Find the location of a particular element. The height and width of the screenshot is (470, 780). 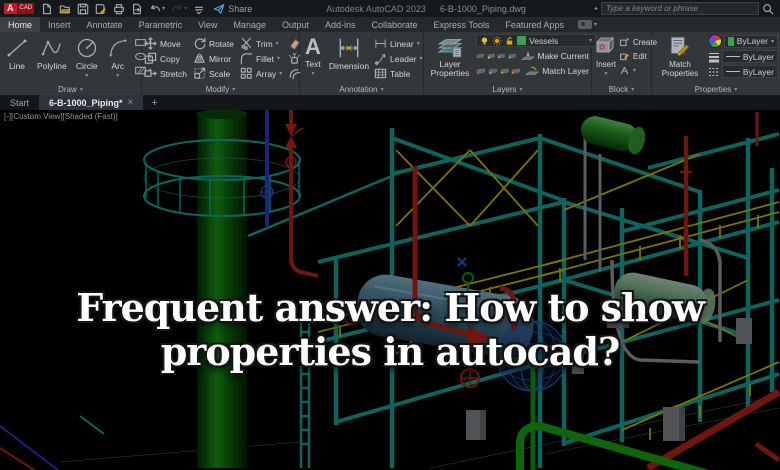

line-button: Line is located at coordinates (17, 53).